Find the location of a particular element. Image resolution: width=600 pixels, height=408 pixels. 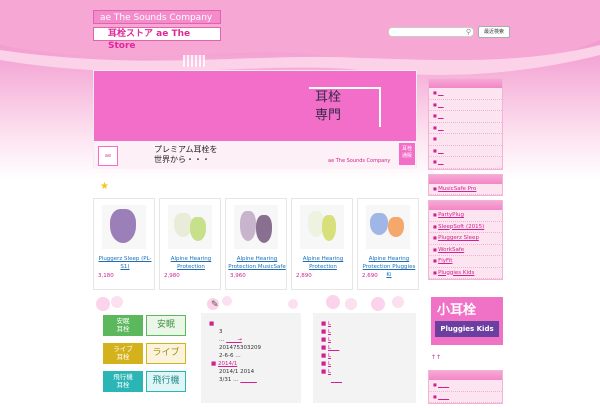

category-buttons: 安眠 耳栓 安眠 ライブ 耳栓 ライブ 飛行機 耳栓 飛行機 is located at coordinates (144, 357).